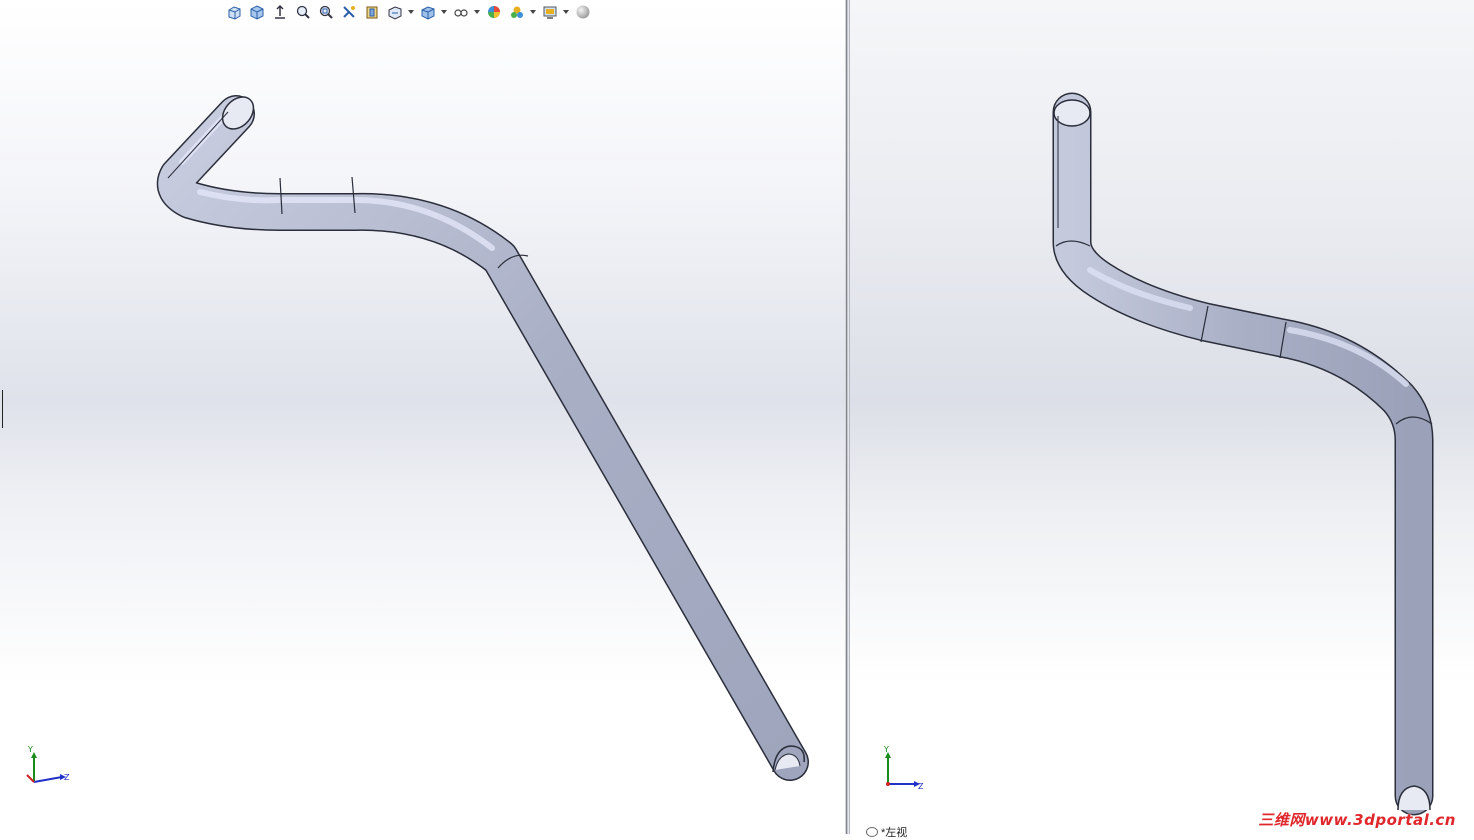 This screenshot has height=840, width=1474. I want to click on view-name-text: *左视, so click(894, 833).